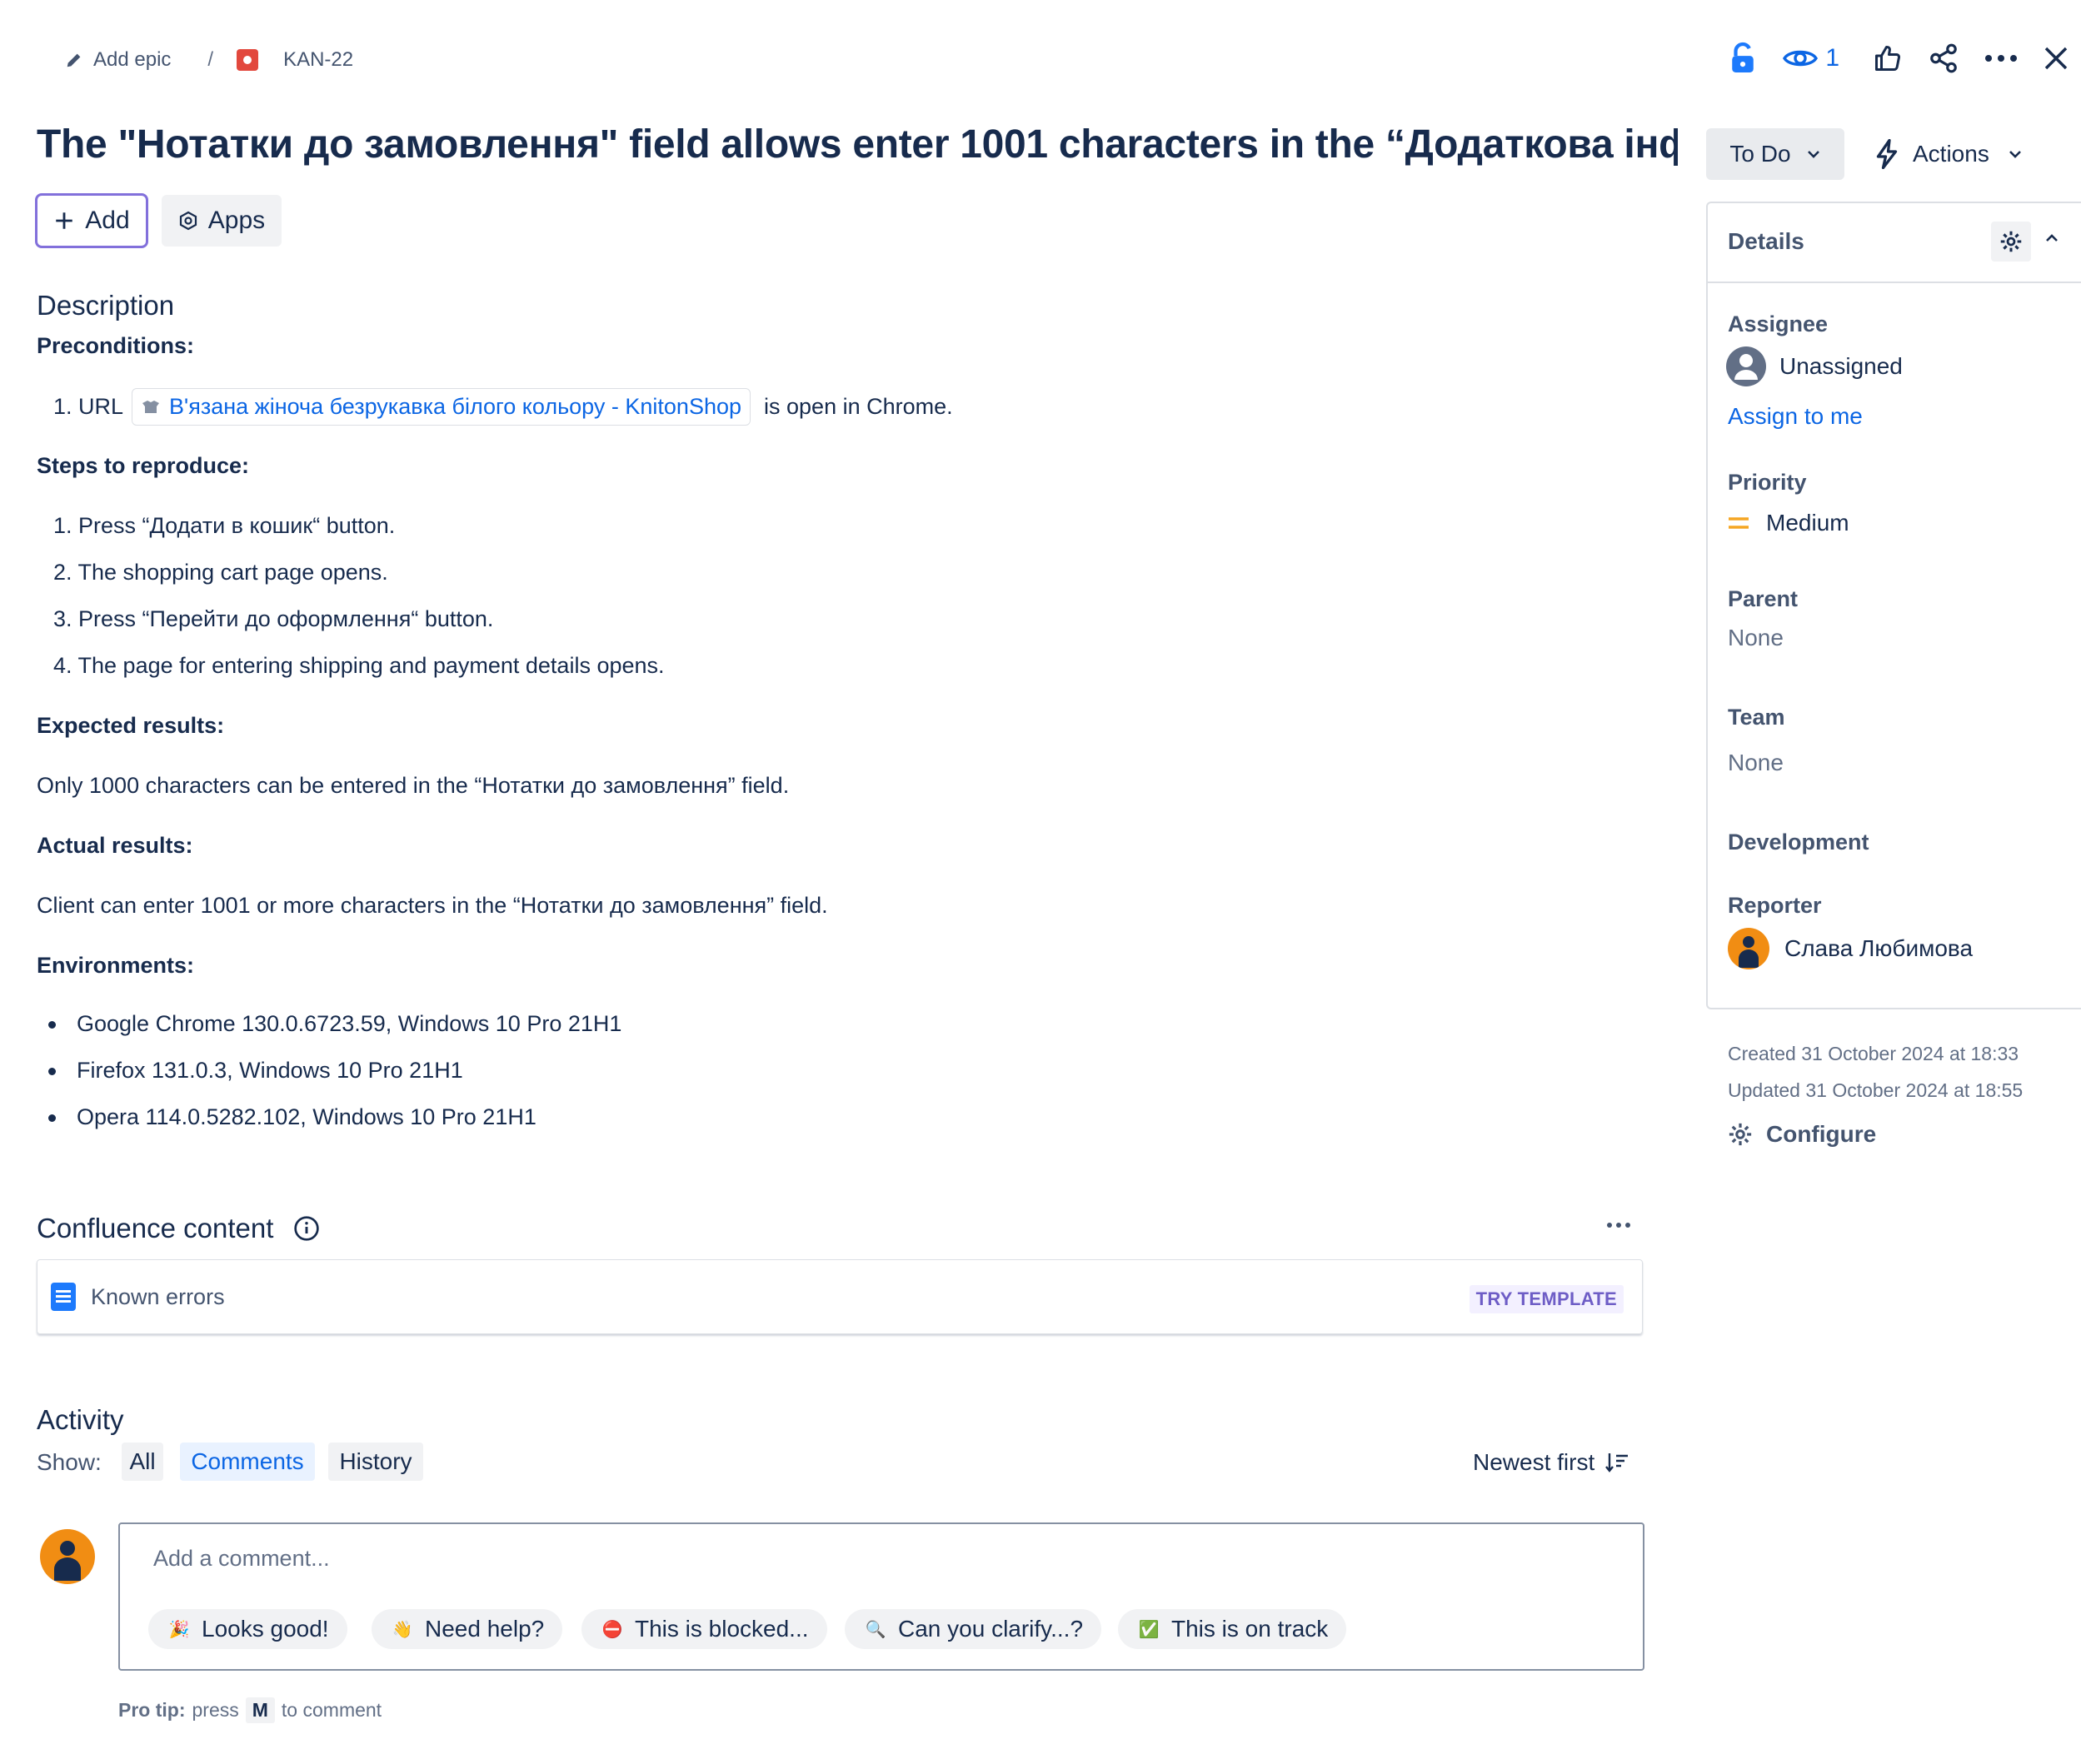  Describe the element at coordinates (1760, 154) in the screenshot. I see `status-label: To Do` at that location.